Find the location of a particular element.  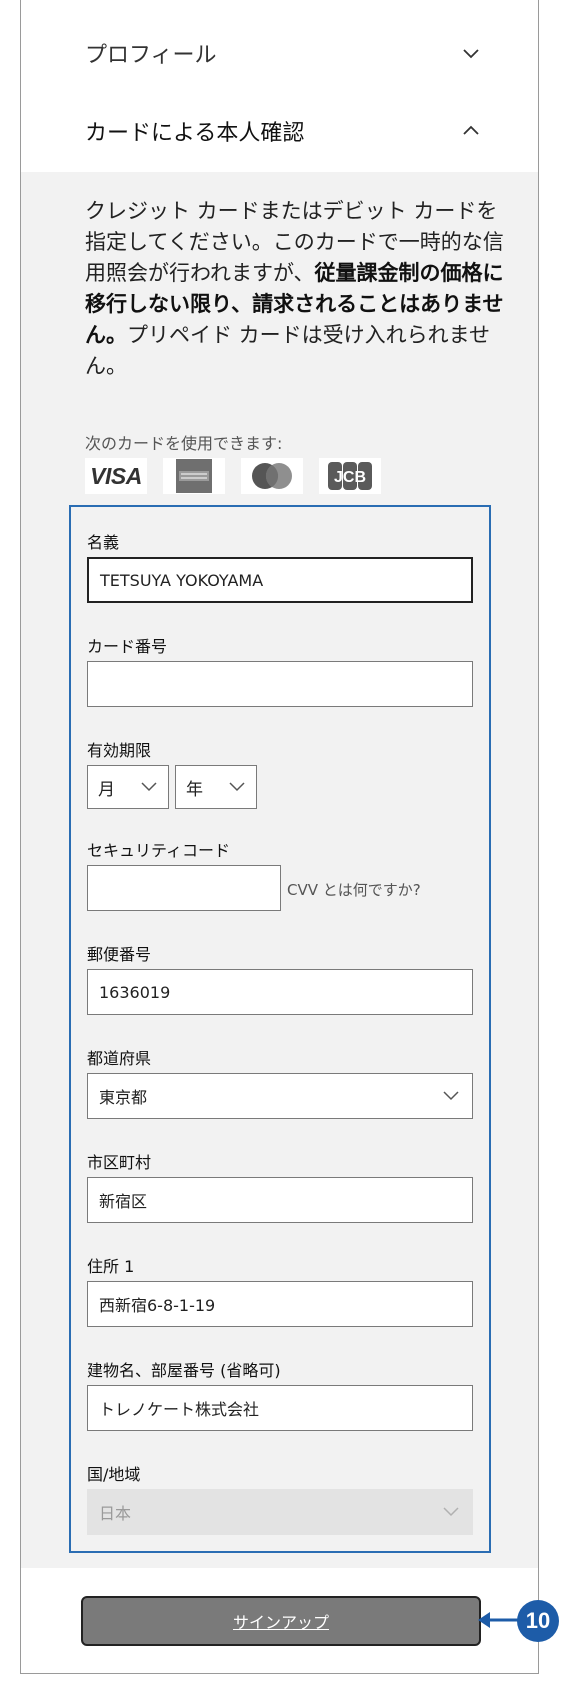

country-label: 国/地域 is located at coordinates (114, 1474).